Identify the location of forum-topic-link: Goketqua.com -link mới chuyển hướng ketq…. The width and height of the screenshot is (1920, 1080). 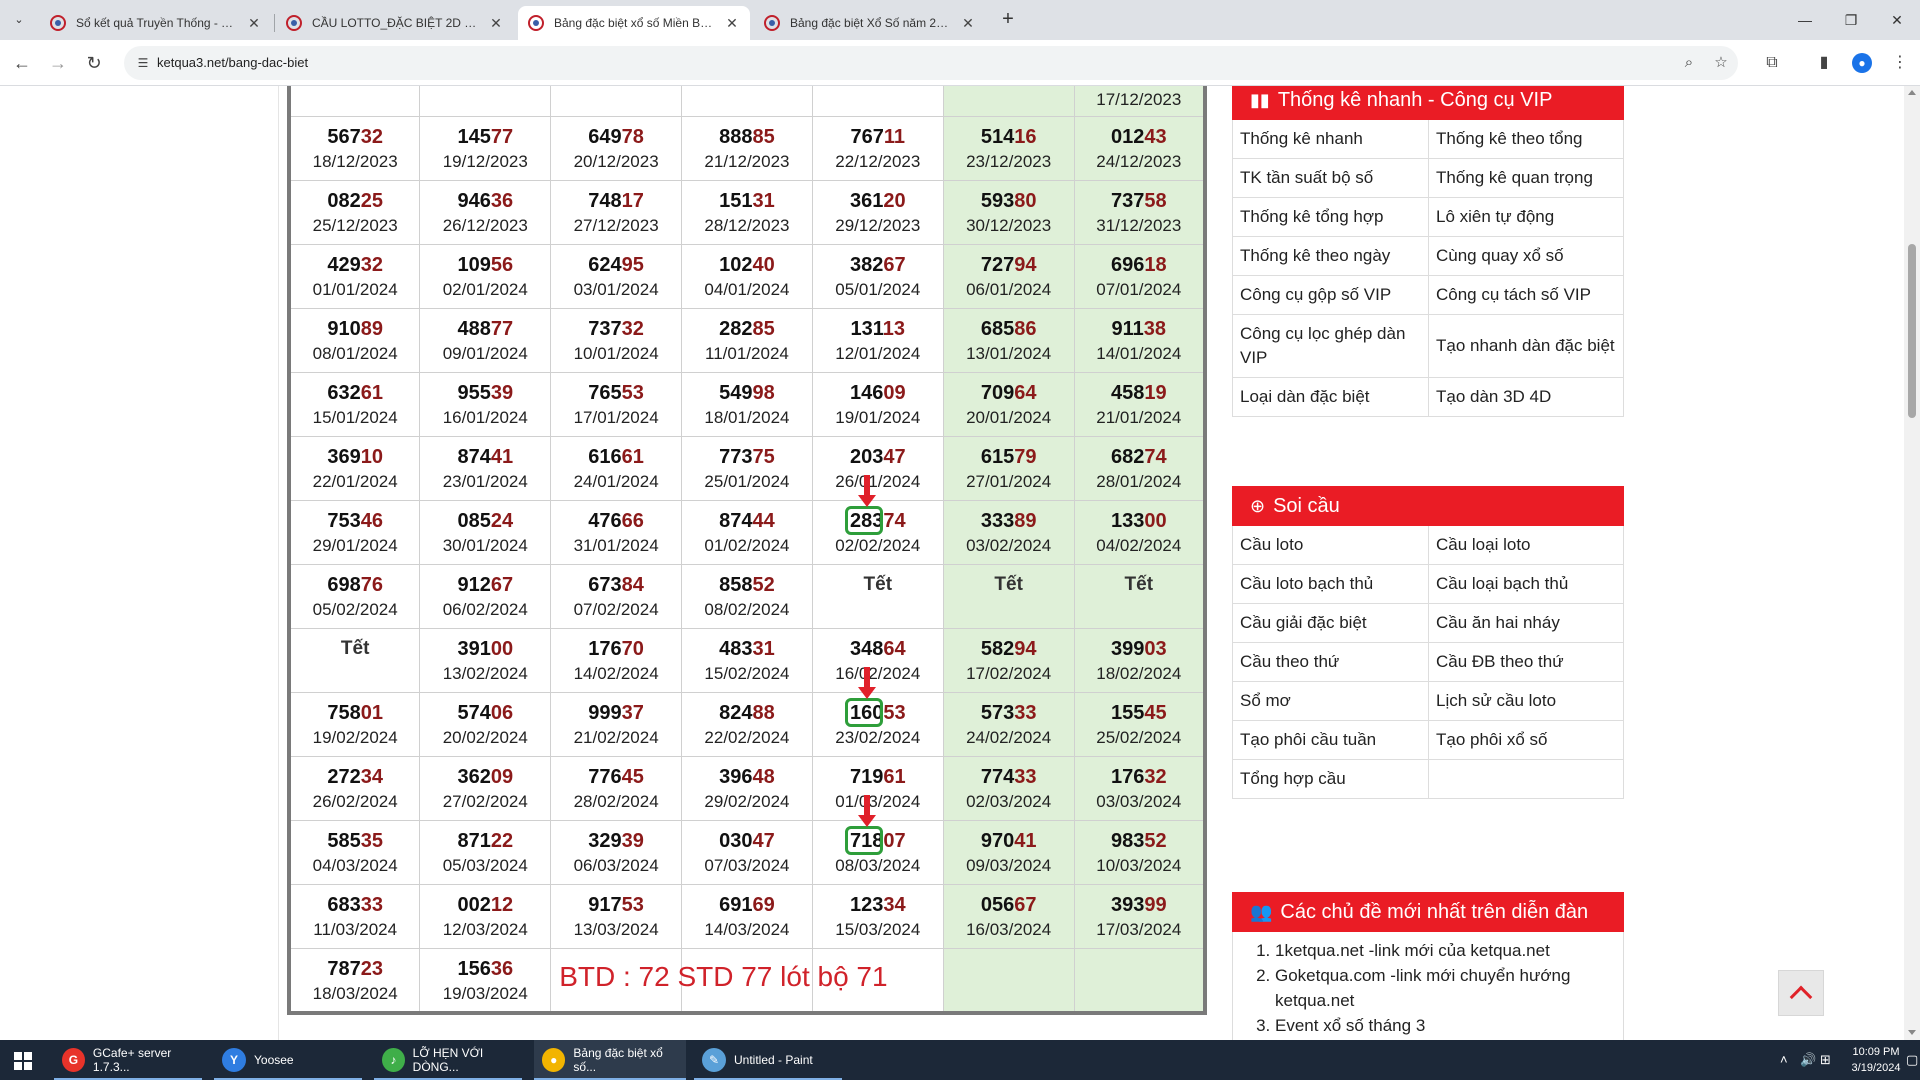
(1449, 988).